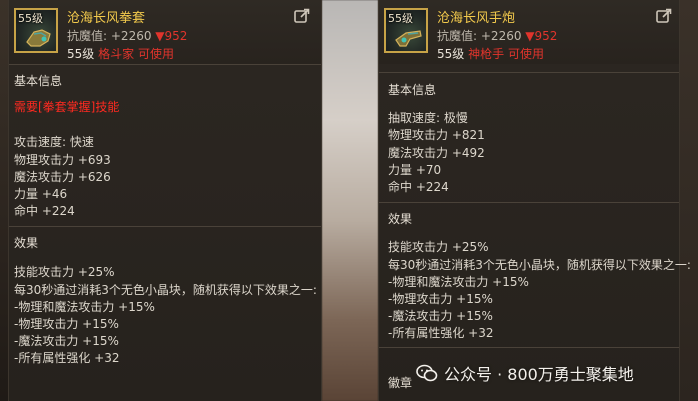  I want to click on requirement-row: 55级 格斗家 可使用, so click(120, 53).